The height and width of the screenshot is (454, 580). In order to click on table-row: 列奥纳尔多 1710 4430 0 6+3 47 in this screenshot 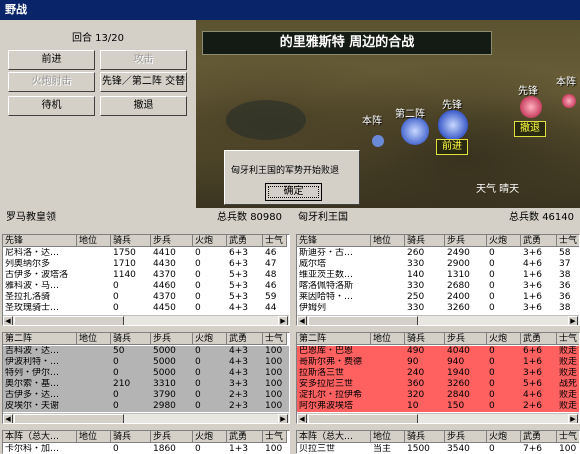, I will do `click(146, 264)`.